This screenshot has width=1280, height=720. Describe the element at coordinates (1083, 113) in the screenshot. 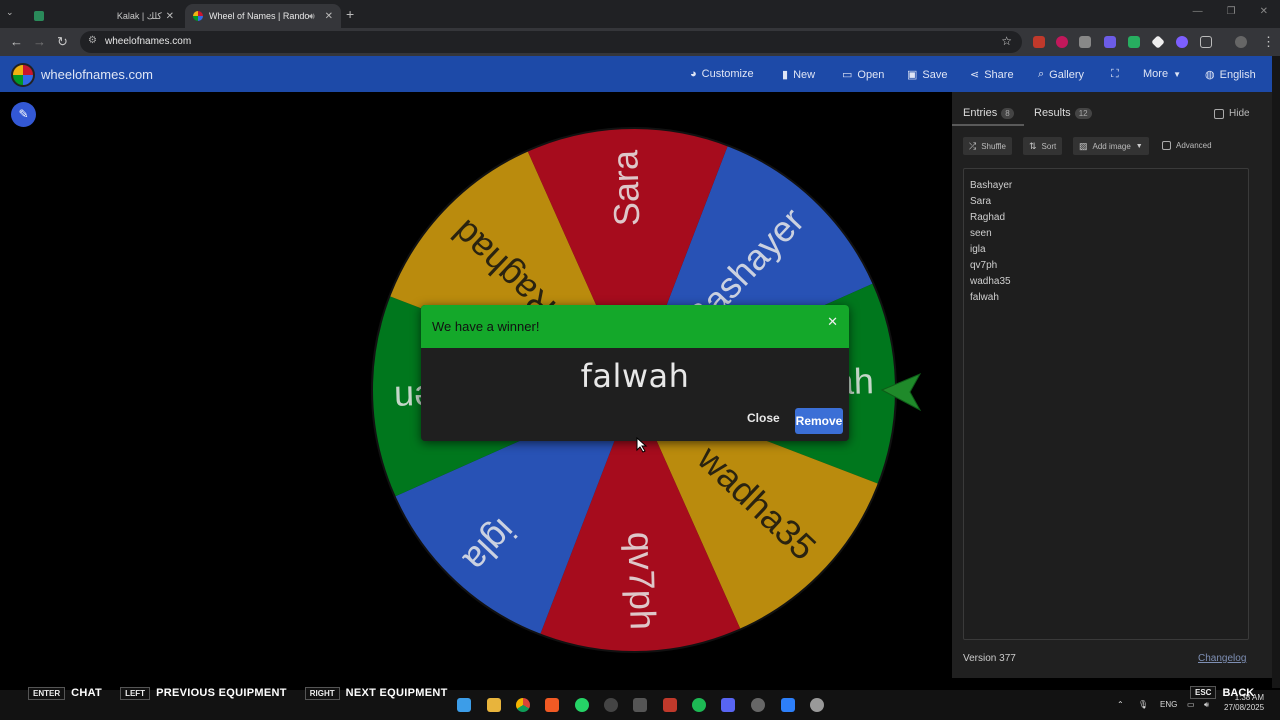

I see `results-count-badge: 12` at that location.